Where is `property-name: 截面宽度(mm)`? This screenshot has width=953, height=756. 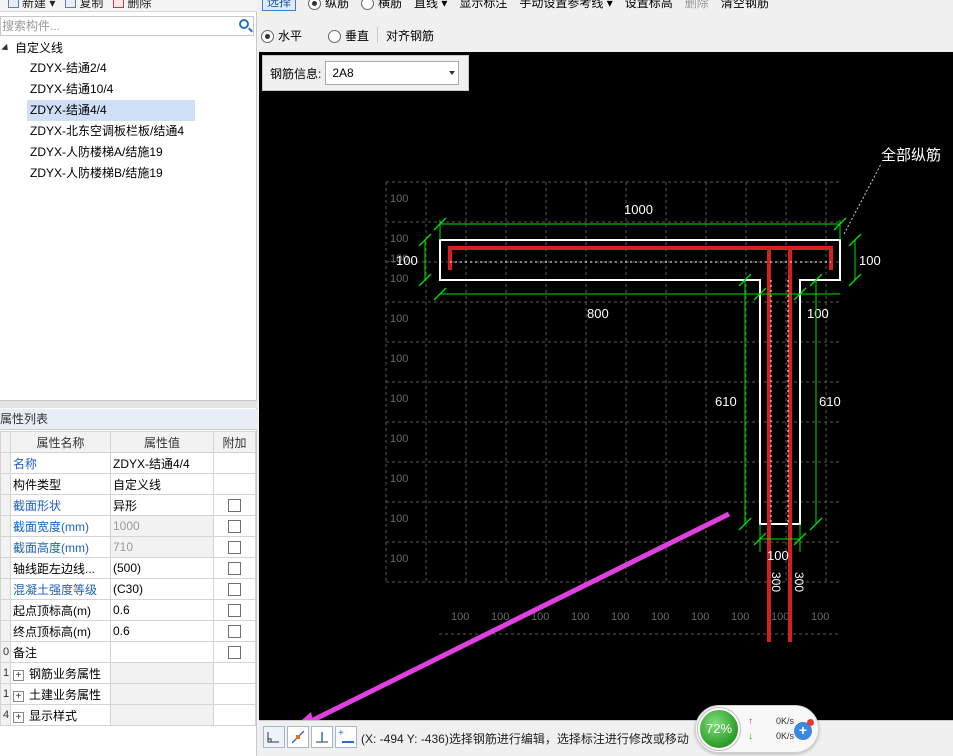
property-name: 截面宽度(mm) is located at coordinates (60, 526).